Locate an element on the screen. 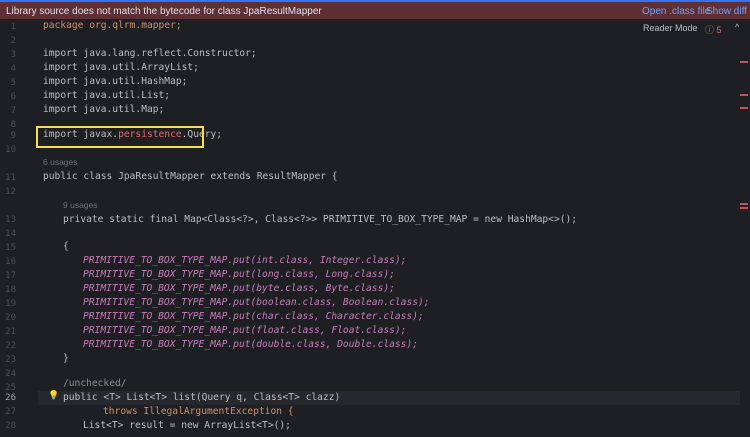 The height and width of the screenshot is (437, 750). line-number: 2 is located at coordinates (13, 41).